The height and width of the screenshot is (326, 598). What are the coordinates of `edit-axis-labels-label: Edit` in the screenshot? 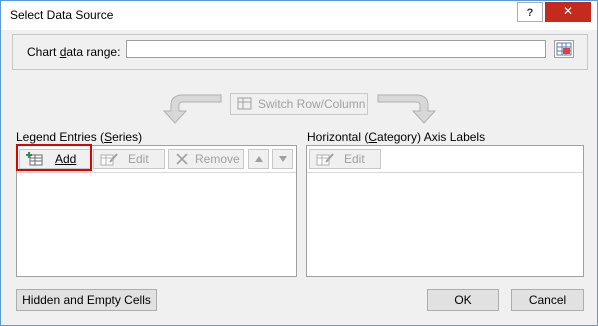 It's located at (354, 159).